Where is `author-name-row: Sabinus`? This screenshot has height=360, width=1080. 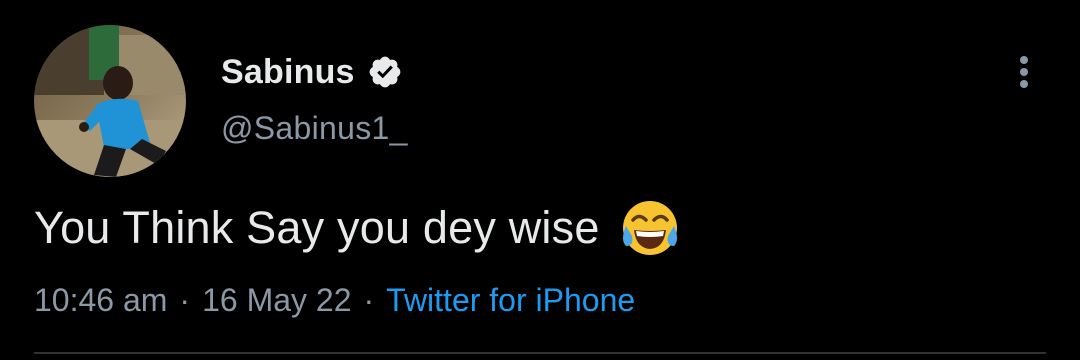 author-name-row: Sabinus is located at coordinates (312, 72).